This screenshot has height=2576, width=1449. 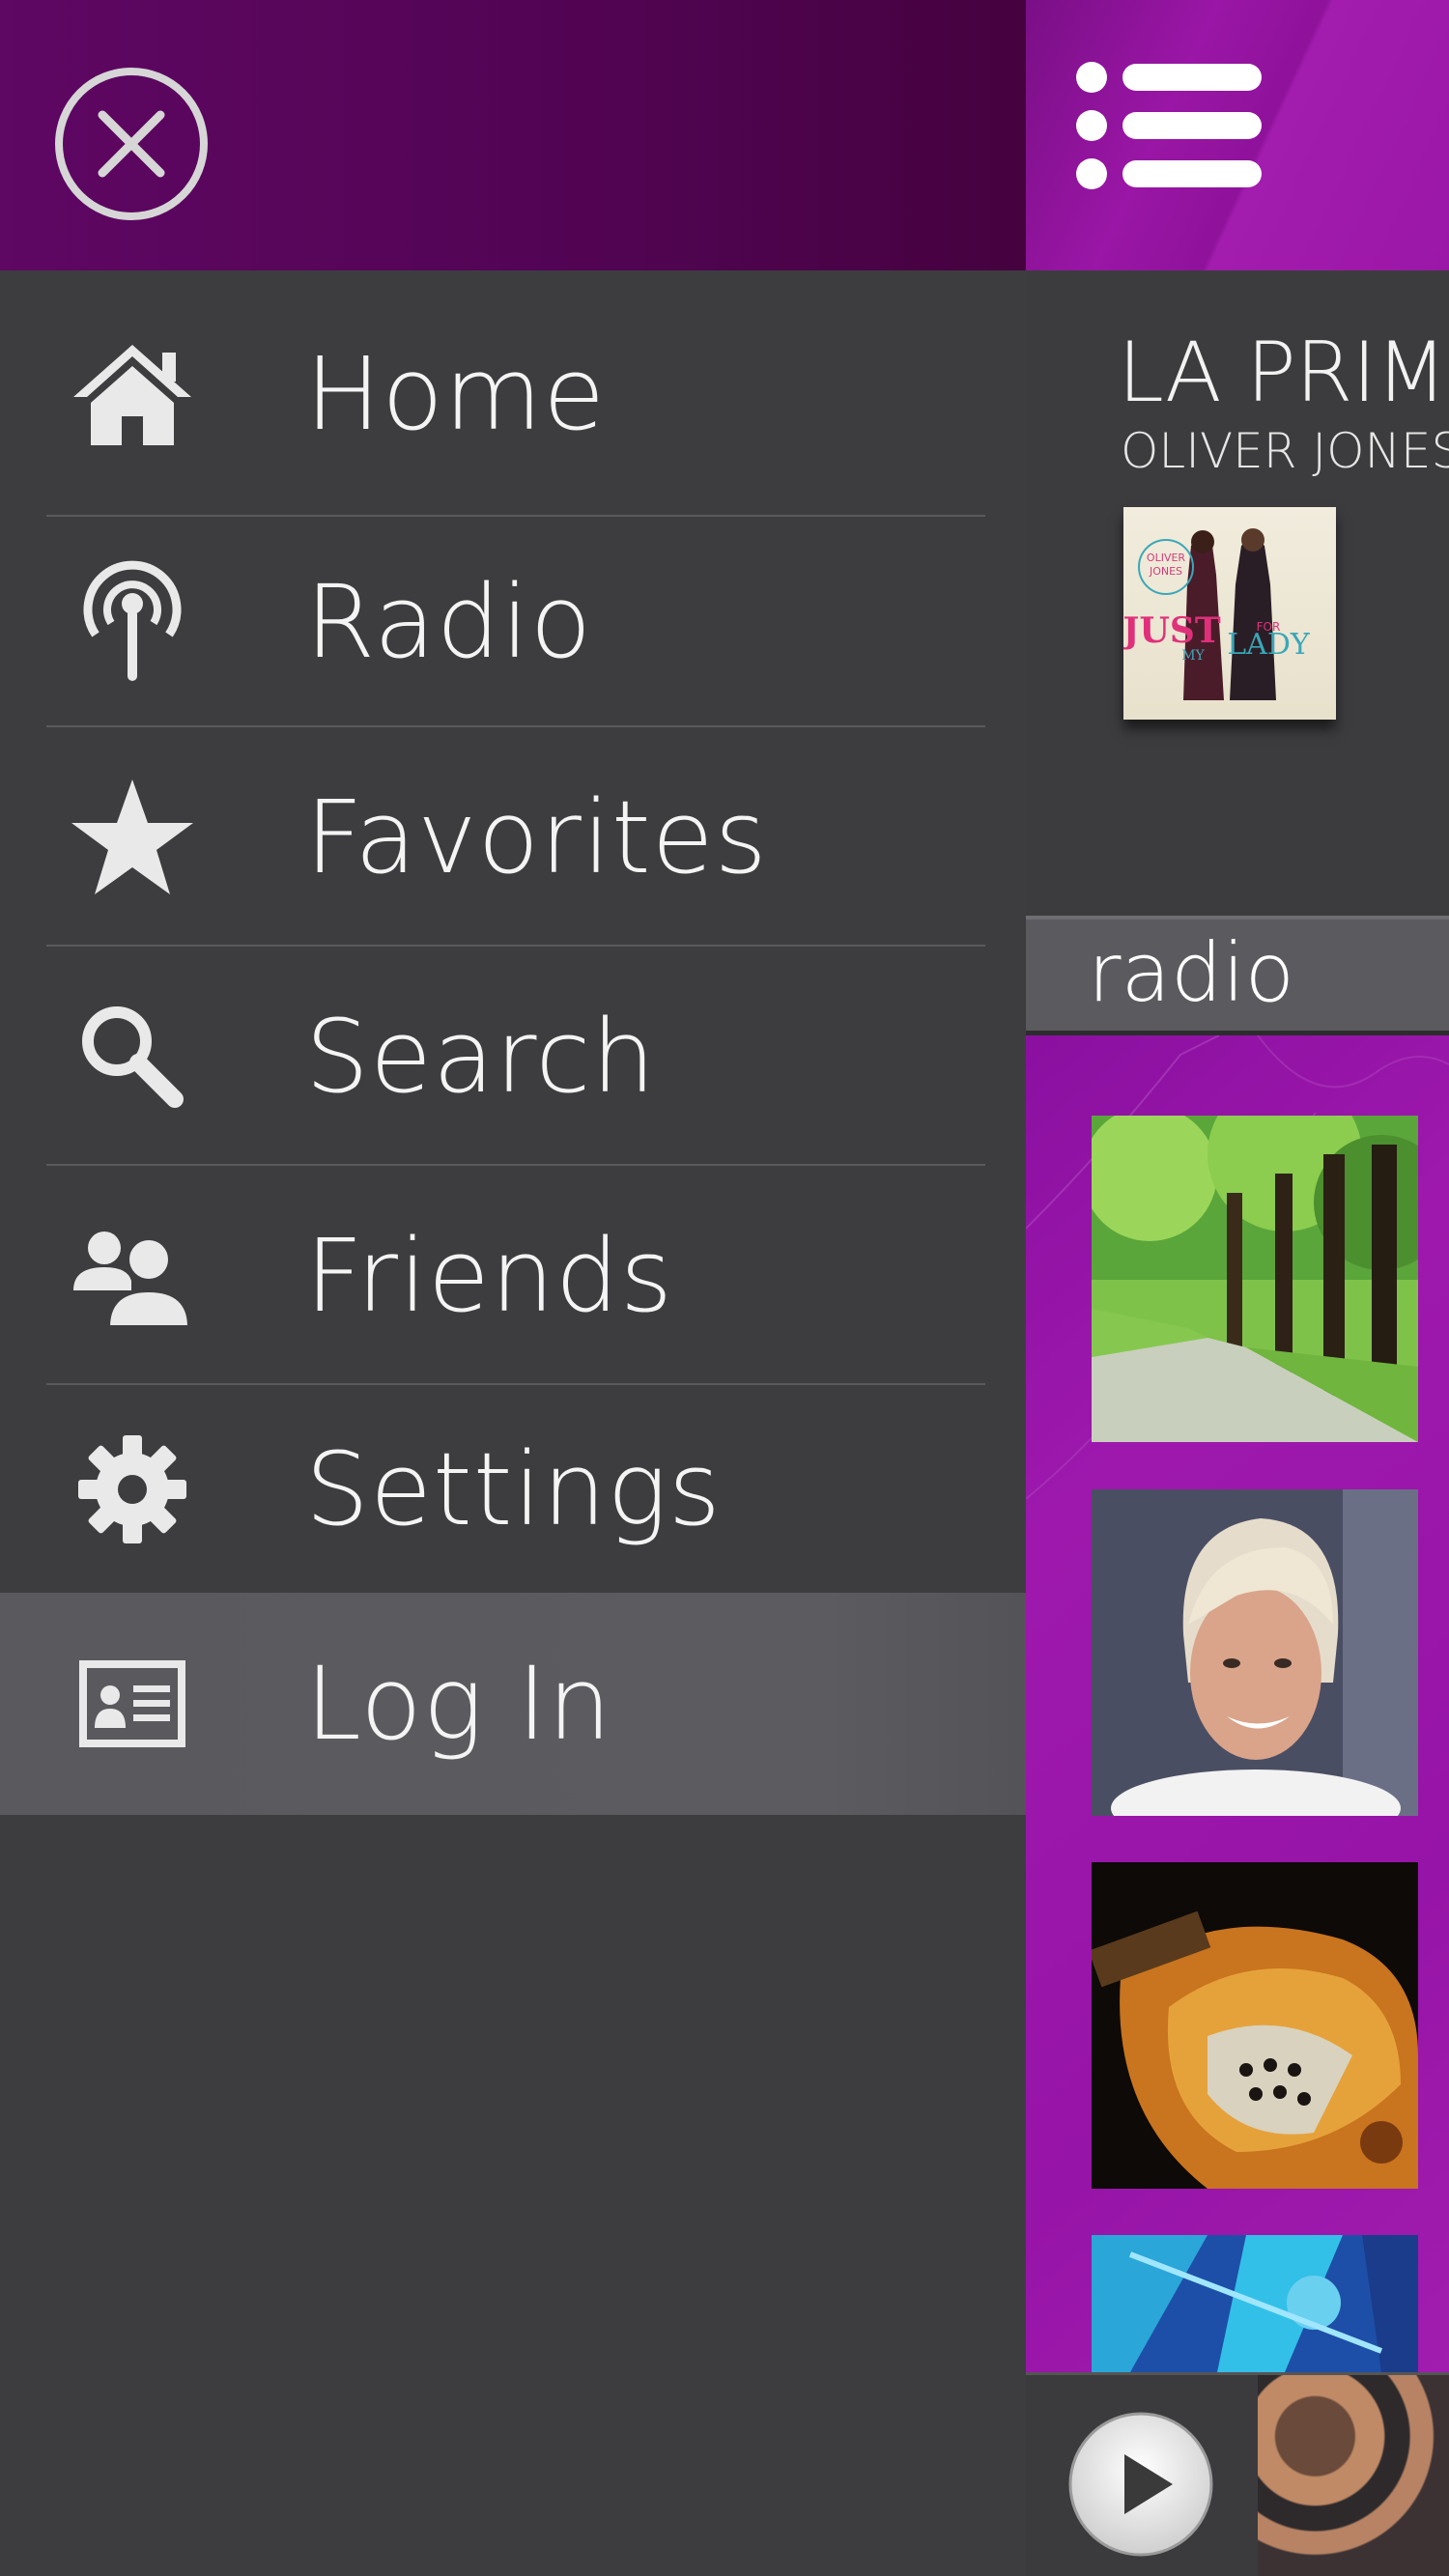 I want to click on section-label: radio, so click(x=1191, y=972).